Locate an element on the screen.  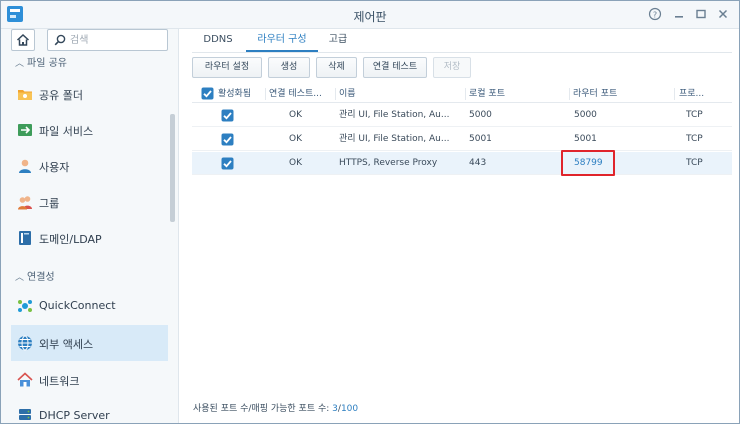
user-icon is located at coordinates (25, 166).